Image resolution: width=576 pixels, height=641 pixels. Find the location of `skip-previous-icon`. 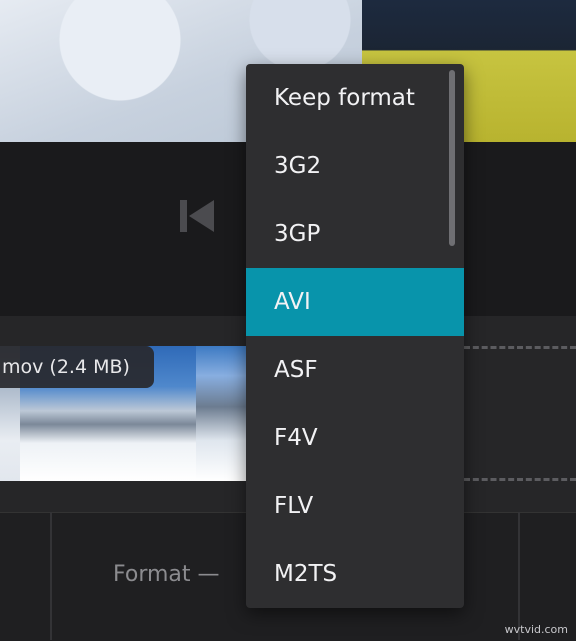

skip-previous-icon is located at coordinates (197, 216).